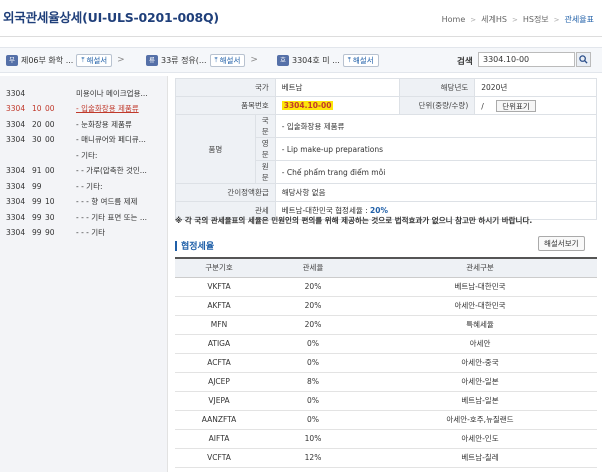 This screenshot has height=472, width=602. I want to click on code-cell: 3304.10-00, so click(337, 105).